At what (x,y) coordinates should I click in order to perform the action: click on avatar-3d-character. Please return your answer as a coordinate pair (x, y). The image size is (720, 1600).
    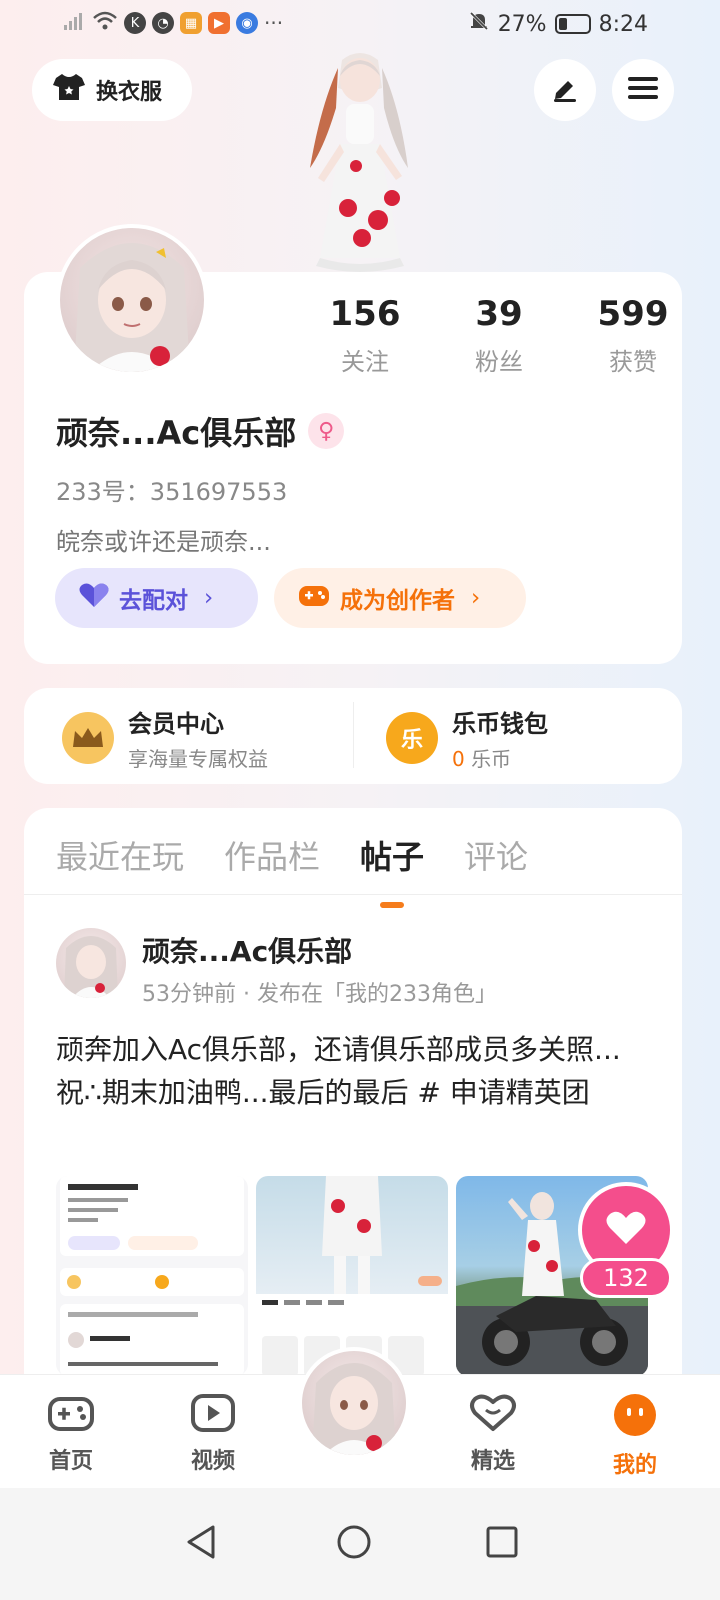
    Looking at the image, I should click on (360, 160).